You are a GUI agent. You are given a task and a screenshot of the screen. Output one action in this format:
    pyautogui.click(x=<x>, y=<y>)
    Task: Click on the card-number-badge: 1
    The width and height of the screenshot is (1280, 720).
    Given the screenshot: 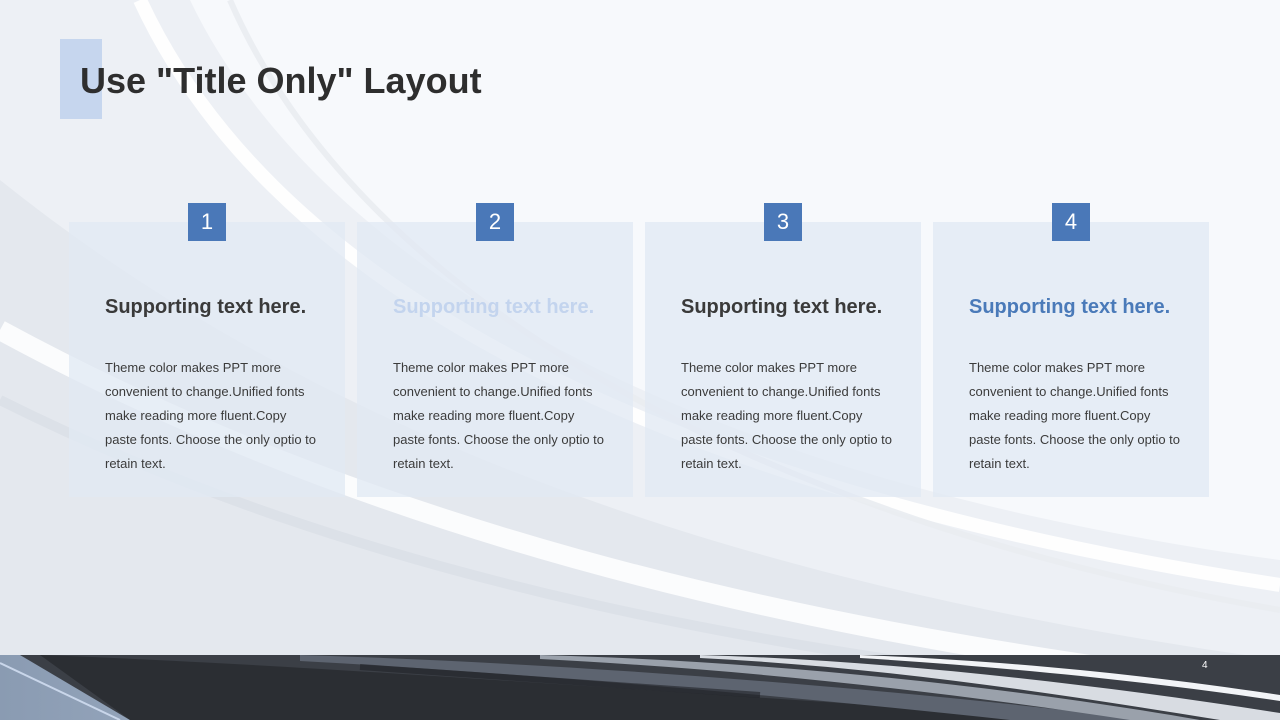 What is the action you would take?
    pyautogui.click(x=207, y=222)
    